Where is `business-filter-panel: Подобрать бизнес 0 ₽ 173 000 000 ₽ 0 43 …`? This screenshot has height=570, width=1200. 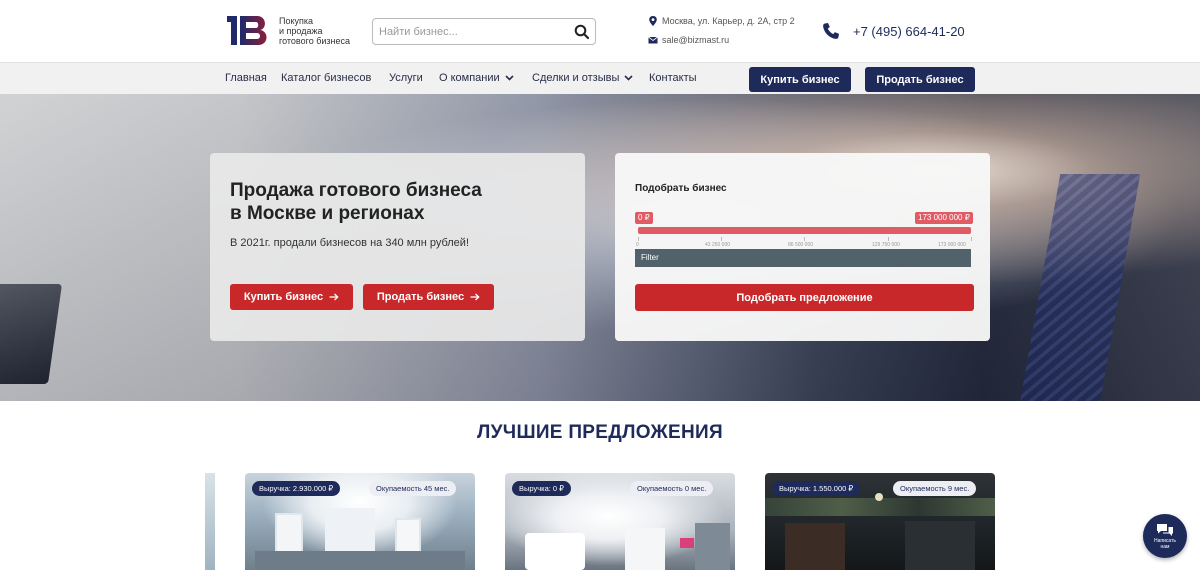 business-filter-panel: Подобрать бизнес 0 ₽ 173 000 000 ₽ 0 43 … is located at coordinates (802, 247).